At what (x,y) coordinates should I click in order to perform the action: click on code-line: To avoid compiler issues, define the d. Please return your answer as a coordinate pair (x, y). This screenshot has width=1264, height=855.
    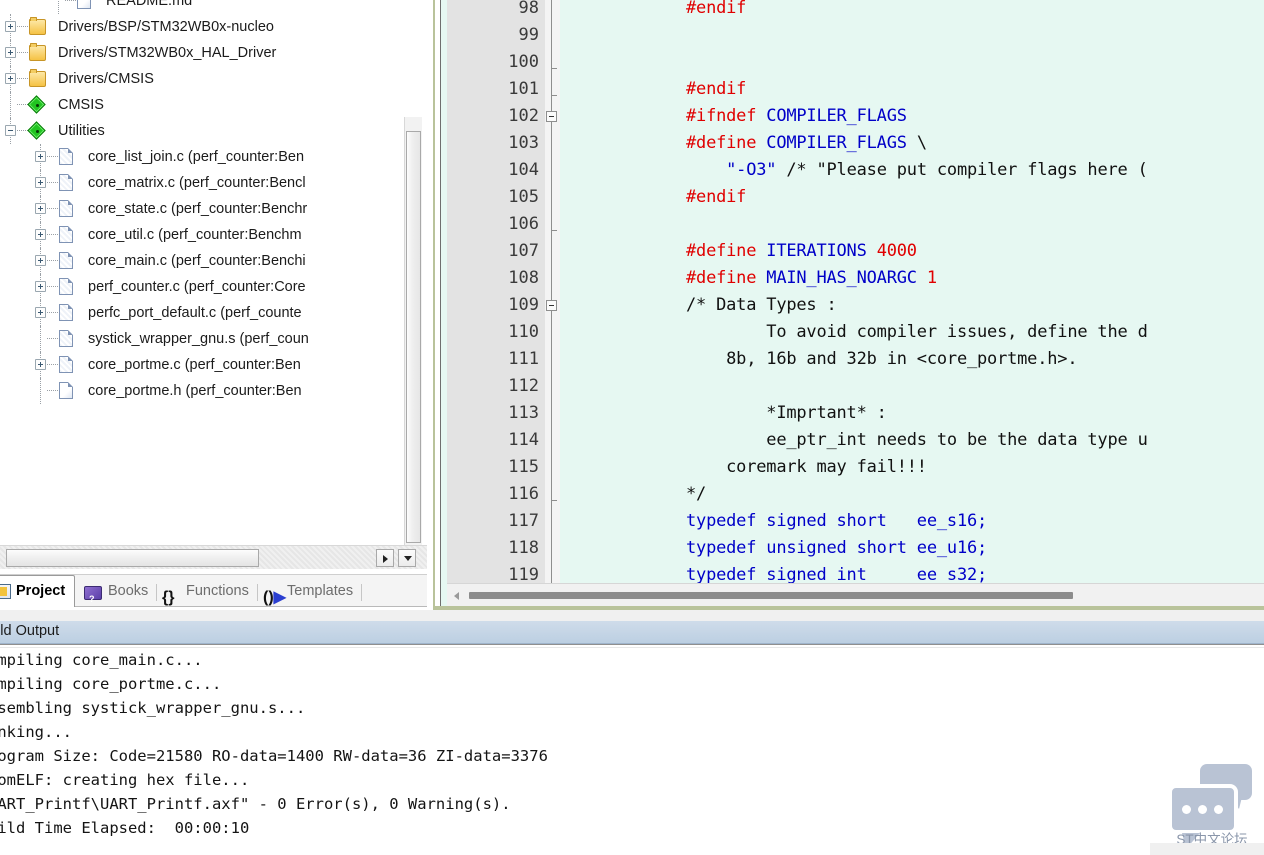
    Looking at the image, I should click on (912, 332).